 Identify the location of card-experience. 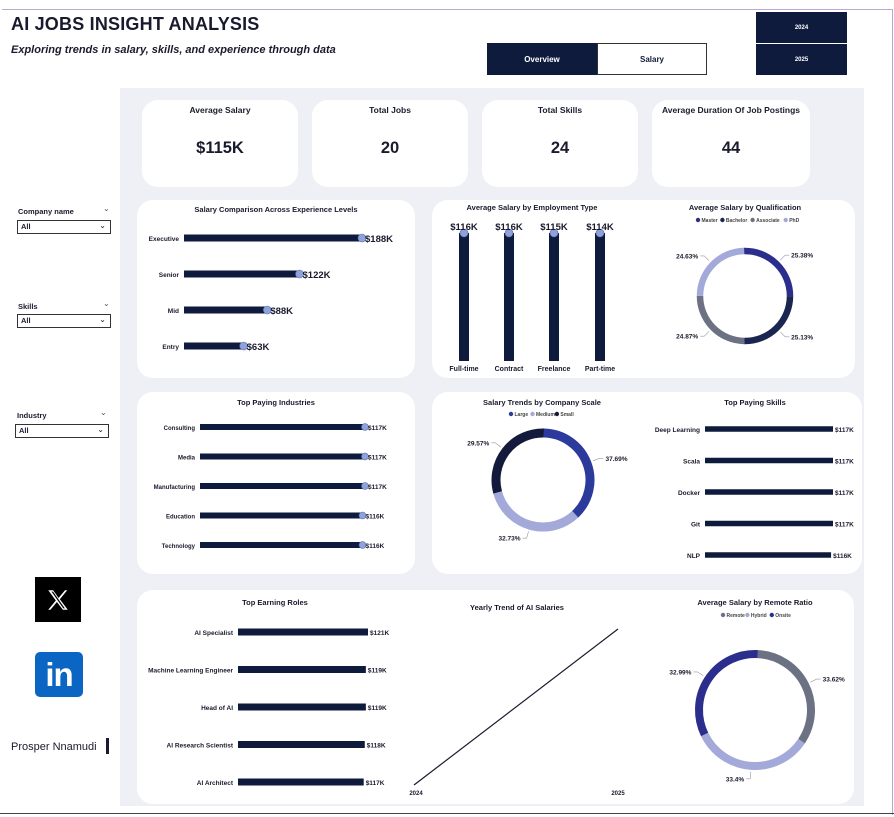
(276, 289).